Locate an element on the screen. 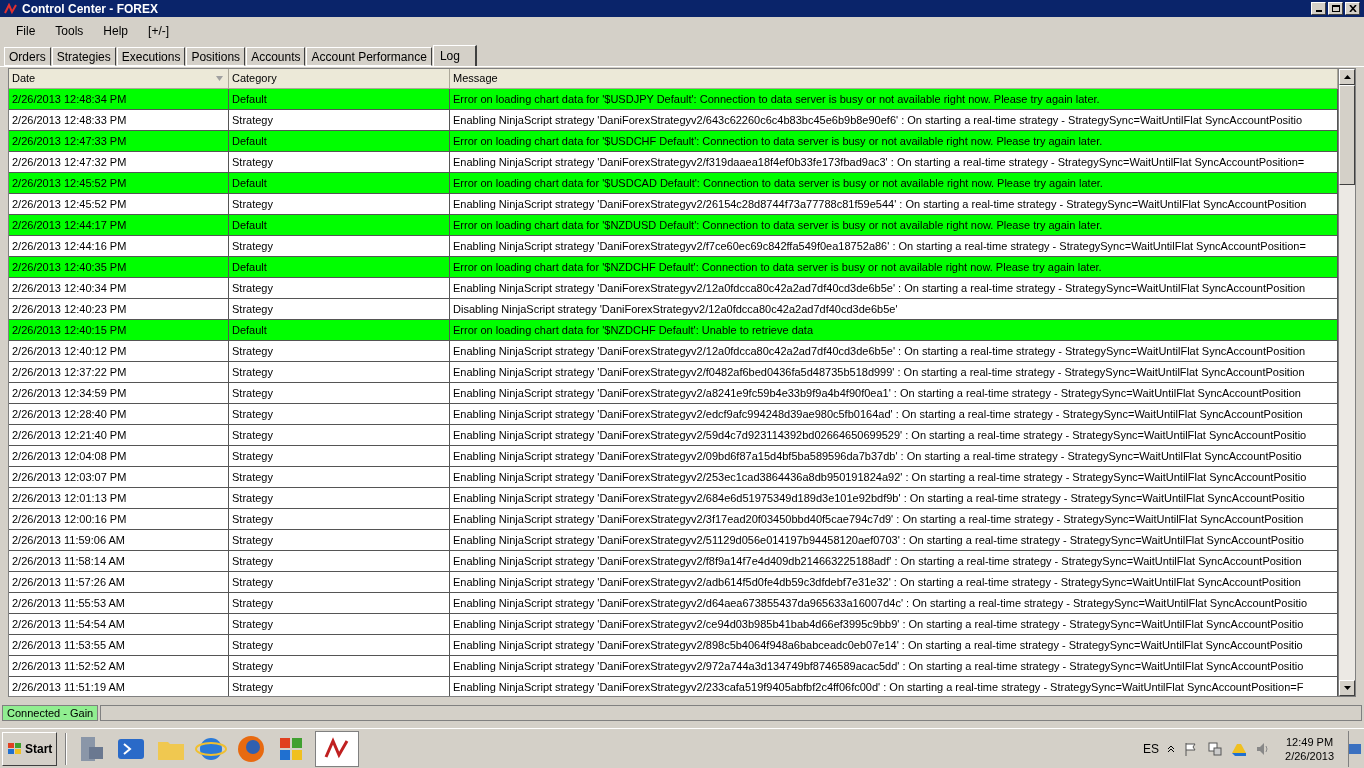 This screenshot has width=1364, height=768. log-row: 2/26/2013 12:40:15 PM Default Error on loading chart data for '$NZDCHF Default': Unable to retrieve data is located at coordinates (673, 330).